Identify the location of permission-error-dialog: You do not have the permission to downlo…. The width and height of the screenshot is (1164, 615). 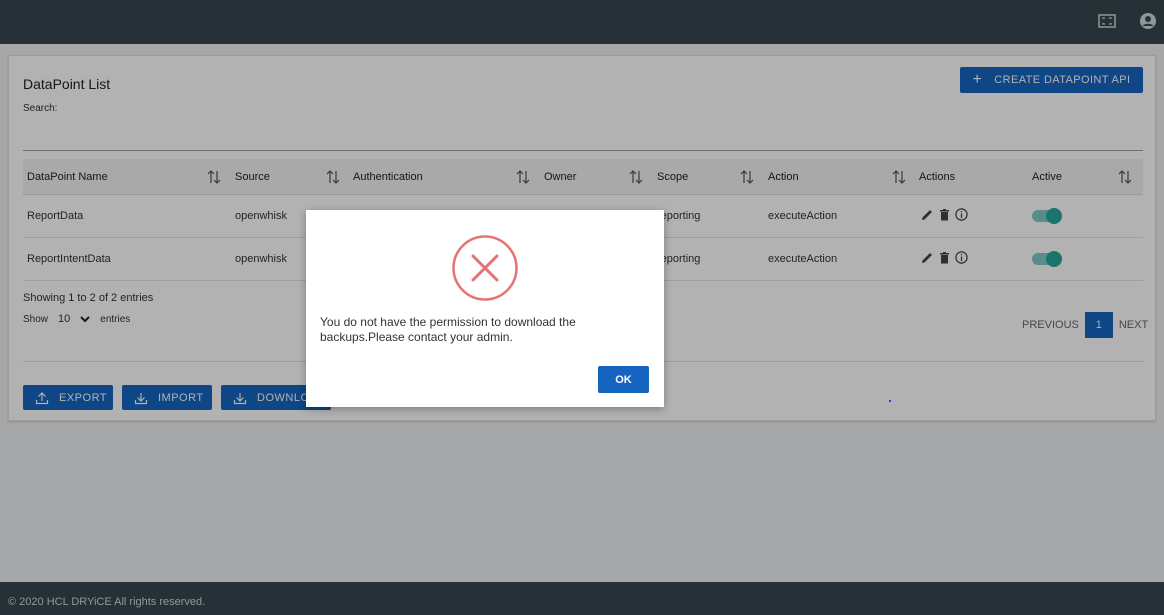
(485, 308).